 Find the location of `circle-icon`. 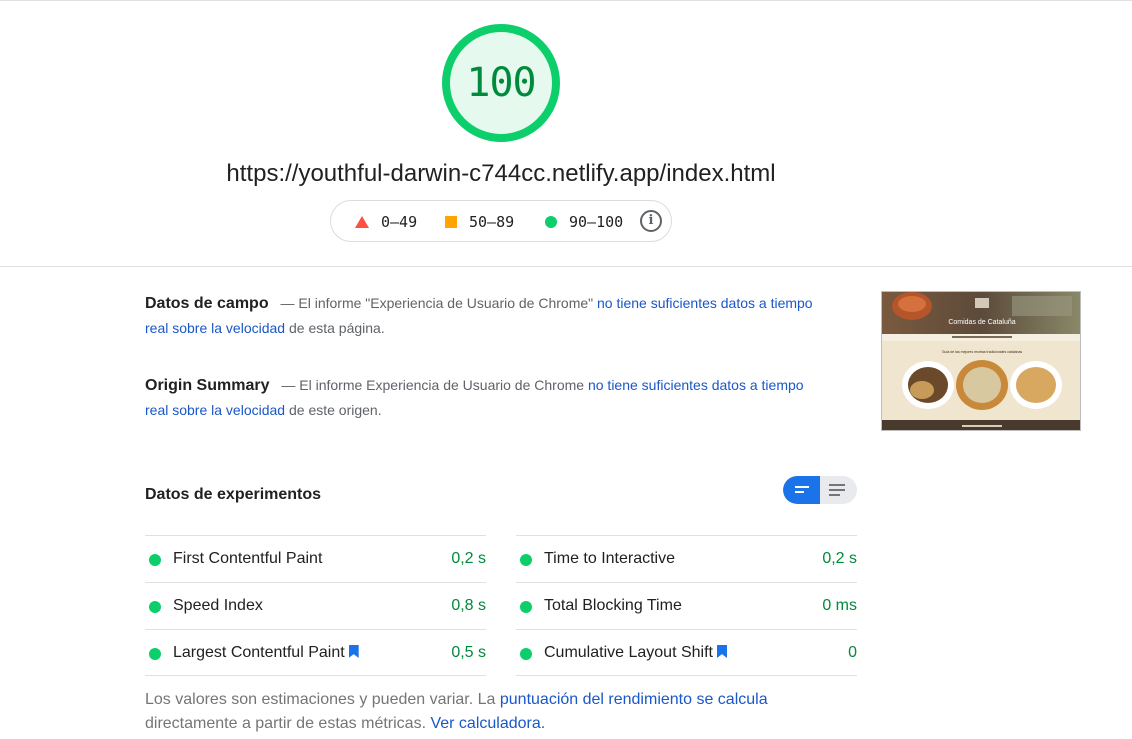

circle-icon is located at coordinates (551, 222).